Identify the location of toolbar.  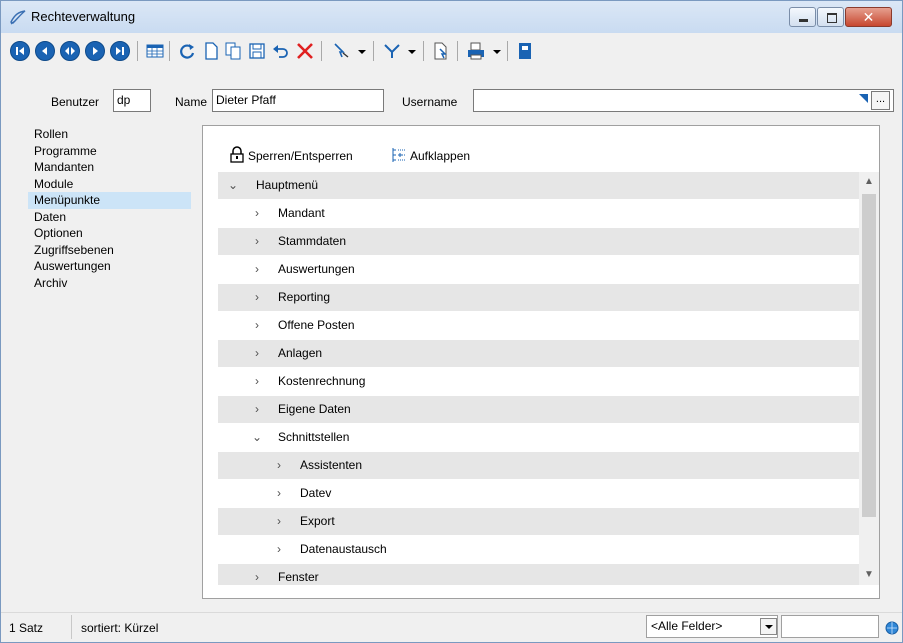
(451, 50).